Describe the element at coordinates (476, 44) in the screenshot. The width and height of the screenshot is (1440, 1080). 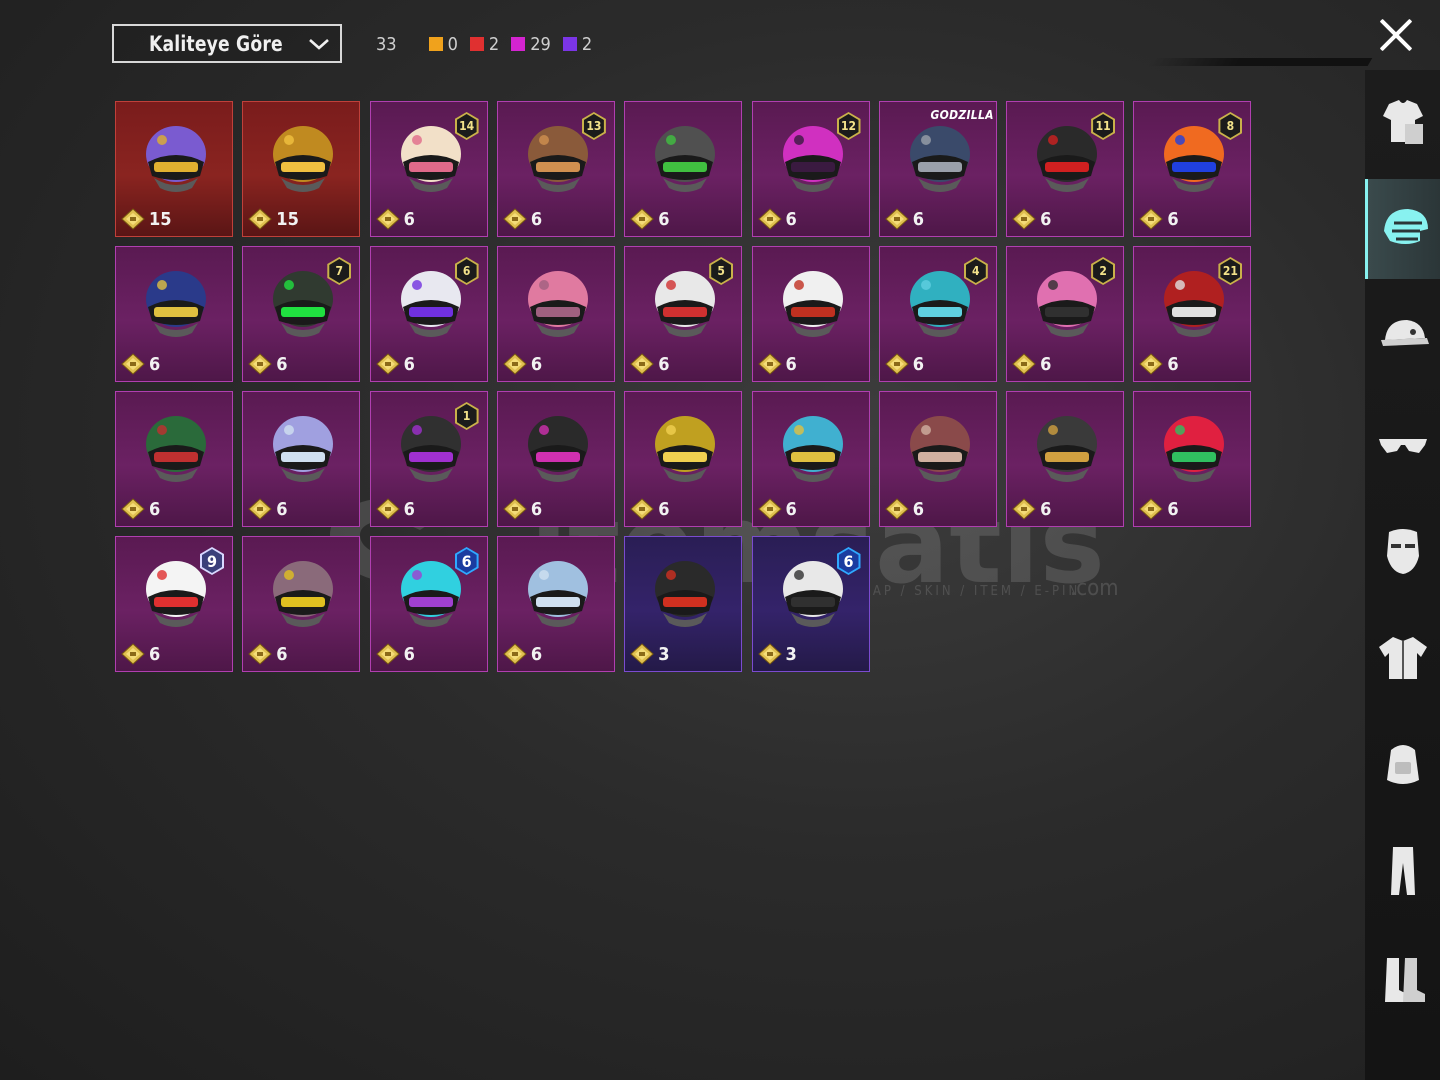
I see `red-rarity-swatch` at that location.